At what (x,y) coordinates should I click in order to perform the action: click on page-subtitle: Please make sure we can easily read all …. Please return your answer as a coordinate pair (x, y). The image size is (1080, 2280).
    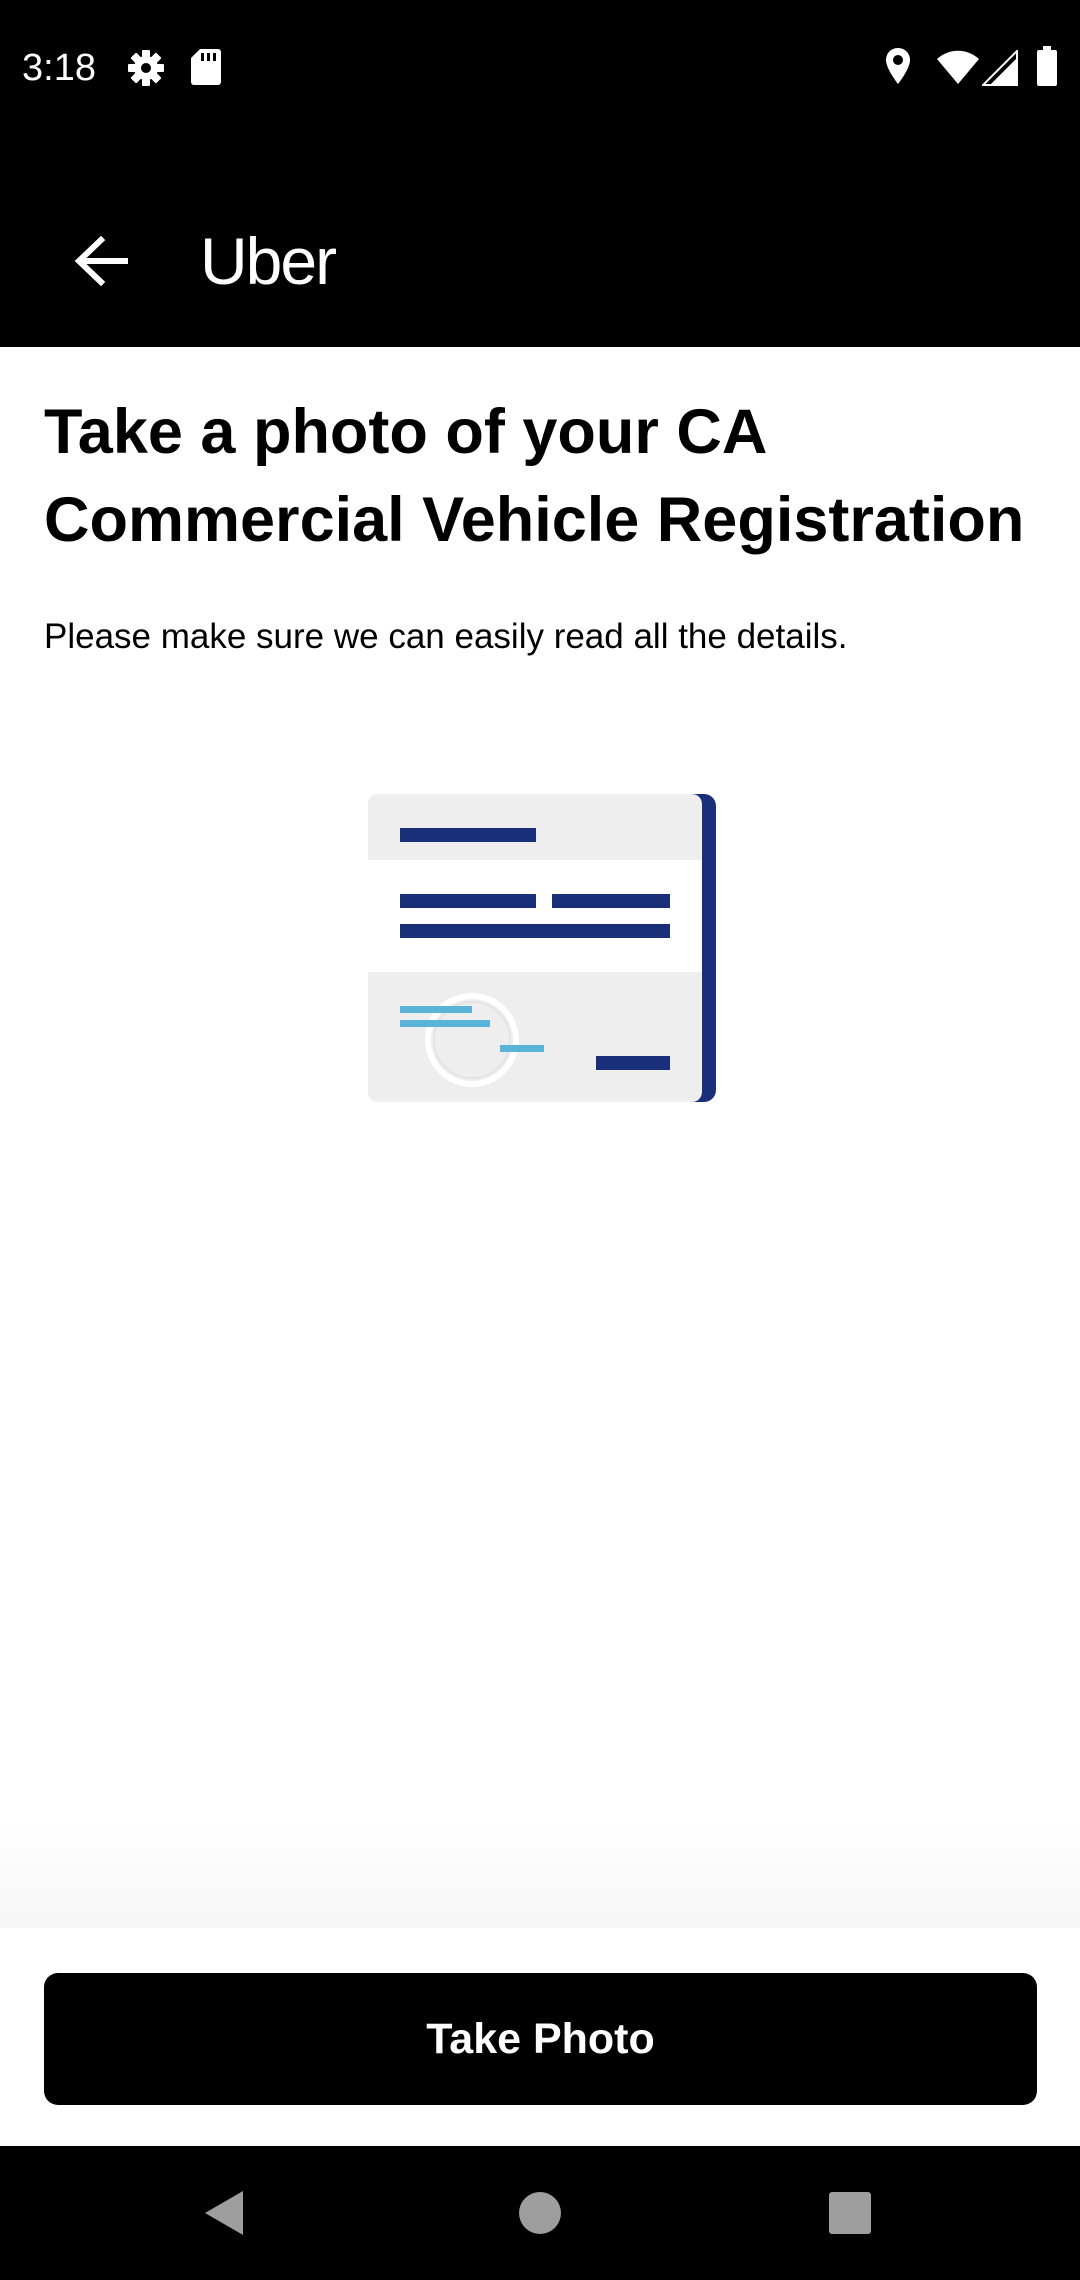
    Looking at the image, I should click on (446, 636).